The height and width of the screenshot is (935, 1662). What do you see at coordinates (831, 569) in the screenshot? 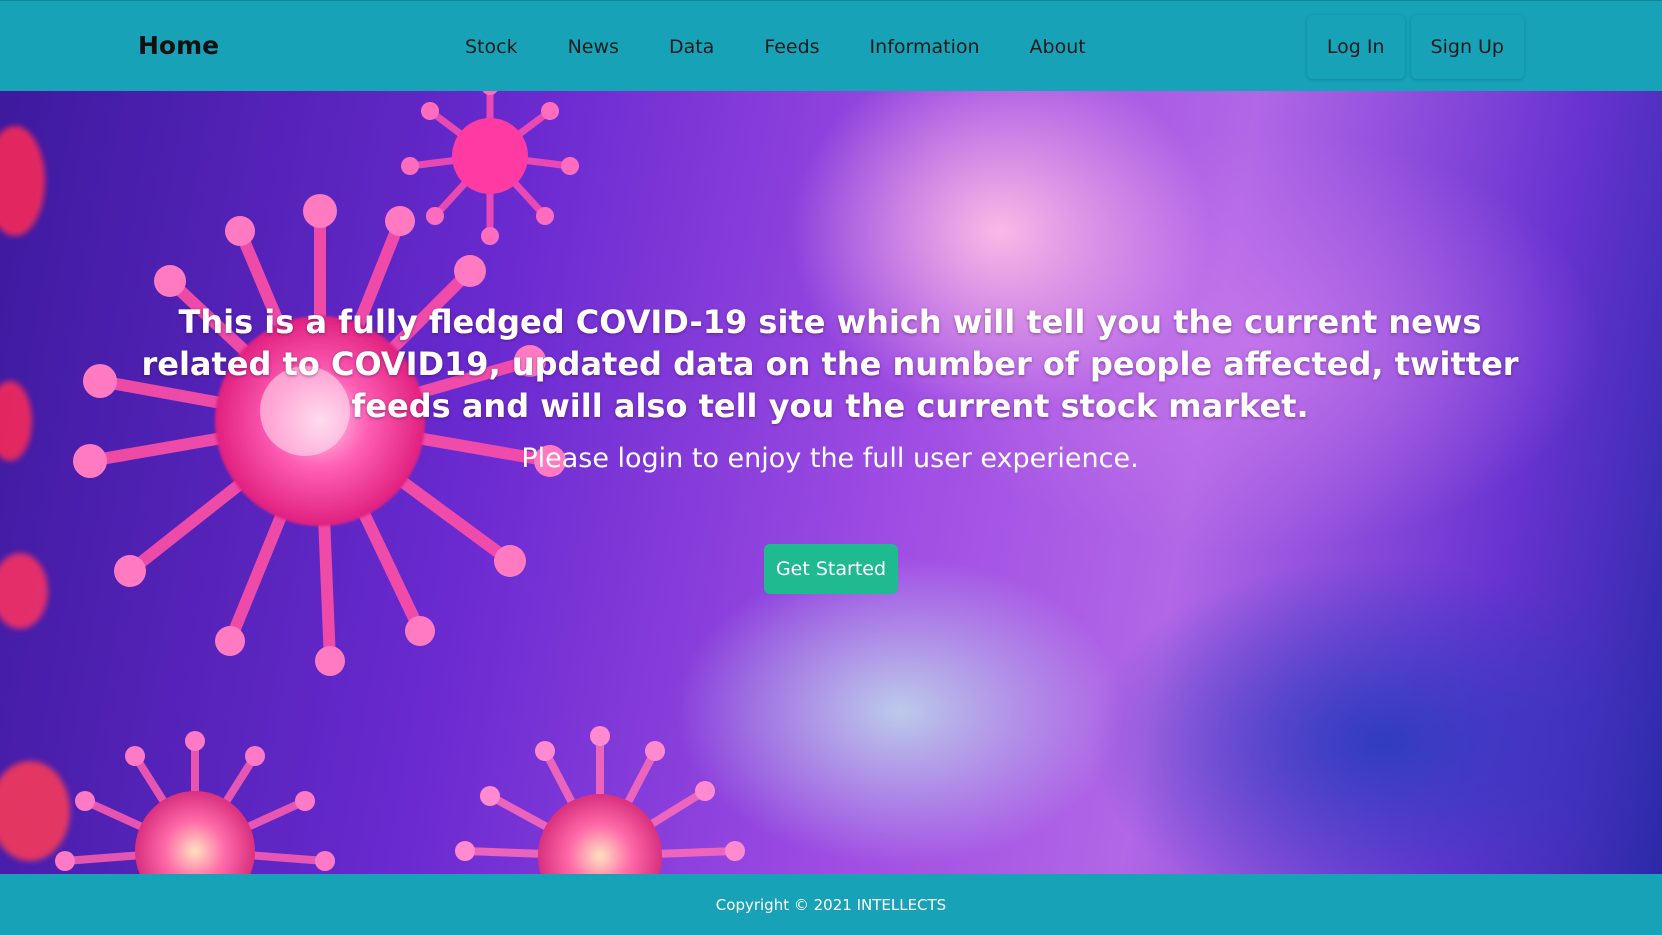
I see `get-started-button: Get Started` at bounding box center [831, 569].